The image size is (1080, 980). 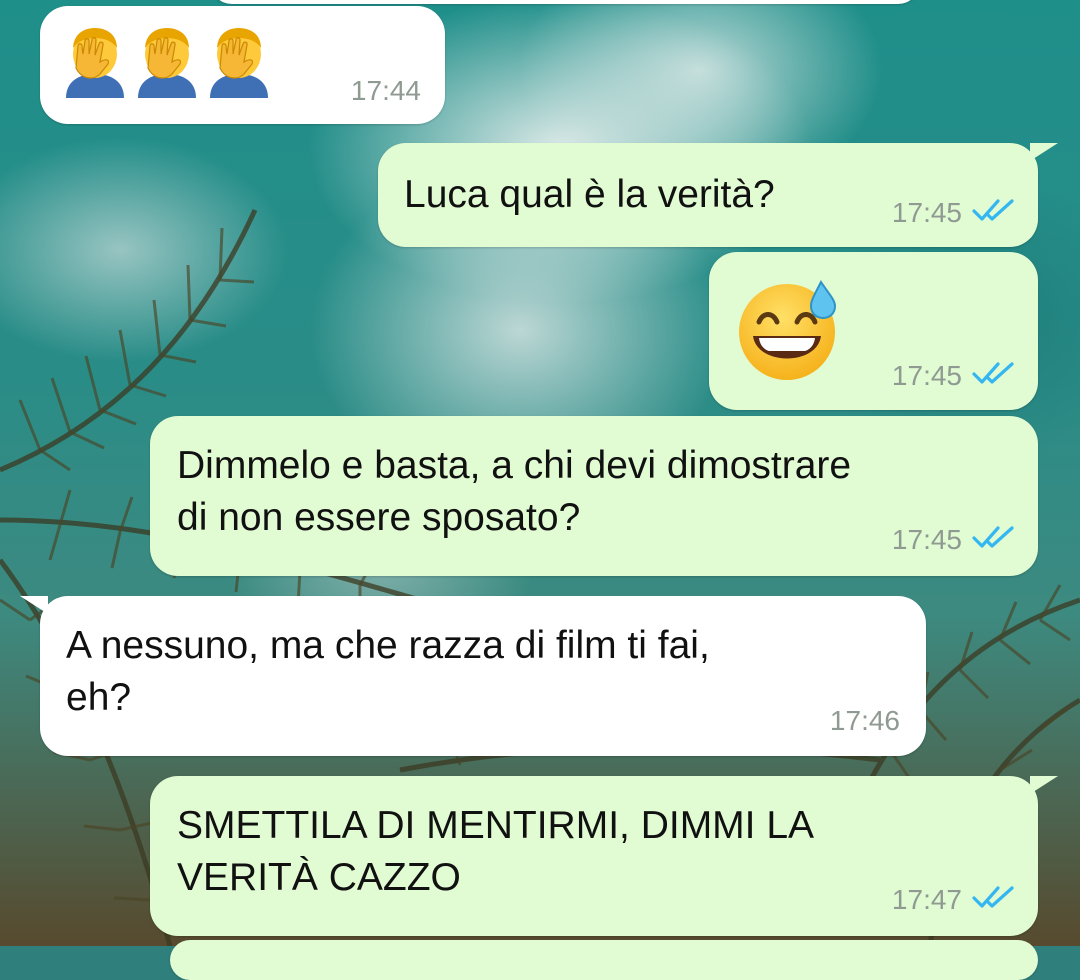 I want to click on grinning-face-with-sweat-emoji, so click(x=790, y=331).